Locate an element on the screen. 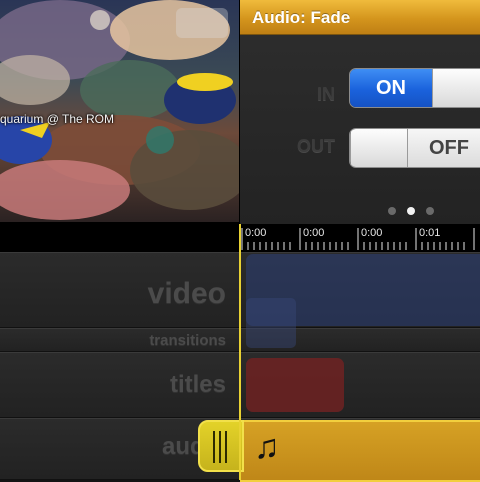  transitions-track-label: transitions is located at coordinates (187, 340).